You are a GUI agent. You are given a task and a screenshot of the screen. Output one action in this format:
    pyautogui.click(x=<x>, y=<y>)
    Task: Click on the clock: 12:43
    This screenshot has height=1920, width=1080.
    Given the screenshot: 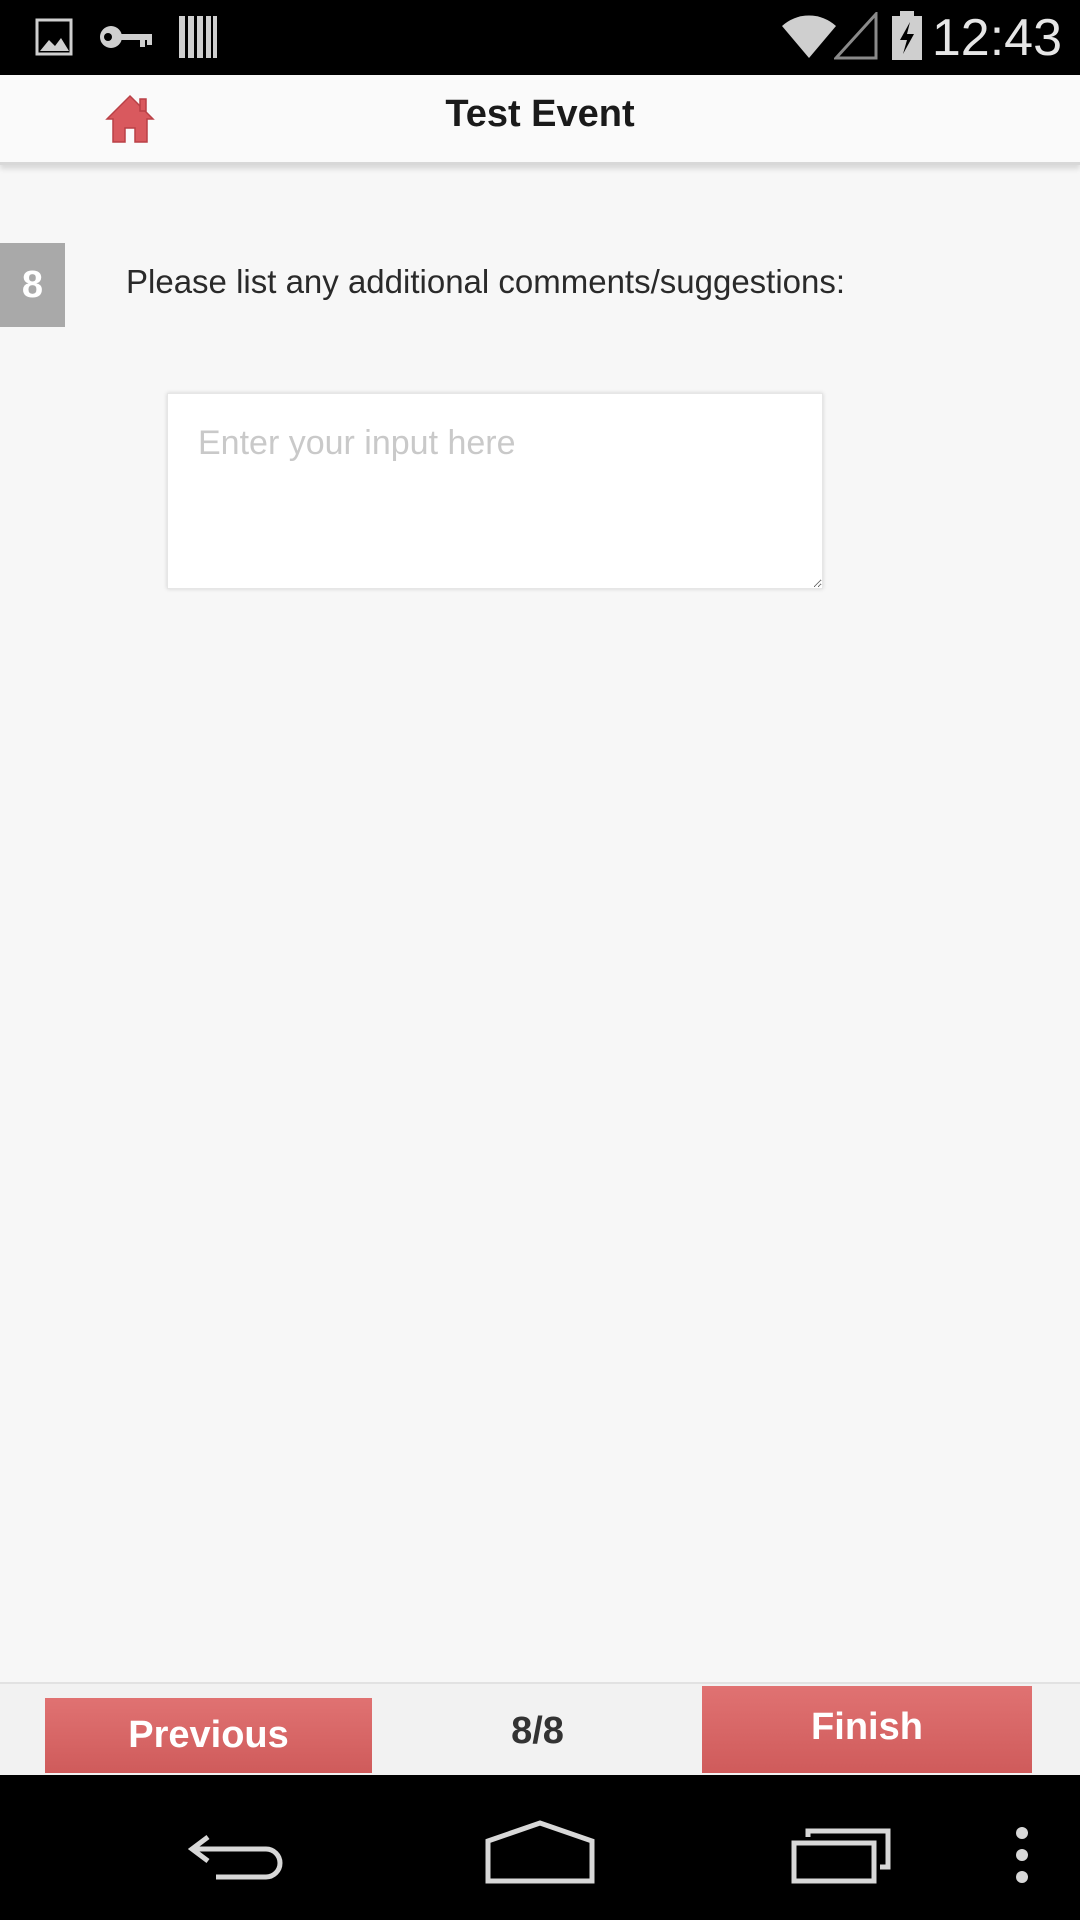 What is the action you would take?
    pyautogui.click(x=996, y=38)
    